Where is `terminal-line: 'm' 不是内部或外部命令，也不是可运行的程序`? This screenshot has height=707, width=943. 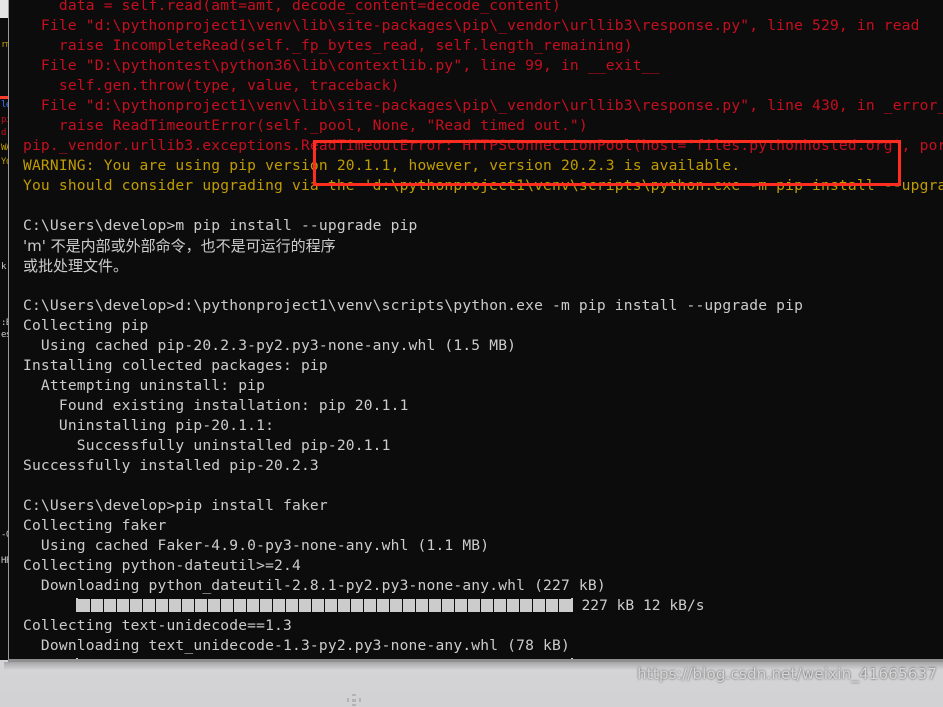 terminal-line: 'm' 不是内部或外部命令，也不是可运行的程序 is located at coordinates (179, 246).